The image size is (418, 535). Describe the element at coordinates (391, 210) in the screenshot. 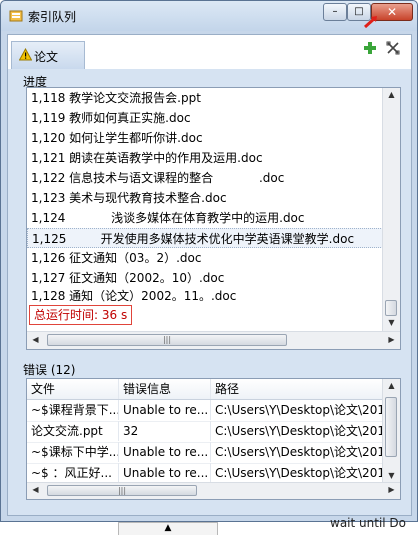

I see `progress-vertical-scrollbar: ▲ ▼` at that location.